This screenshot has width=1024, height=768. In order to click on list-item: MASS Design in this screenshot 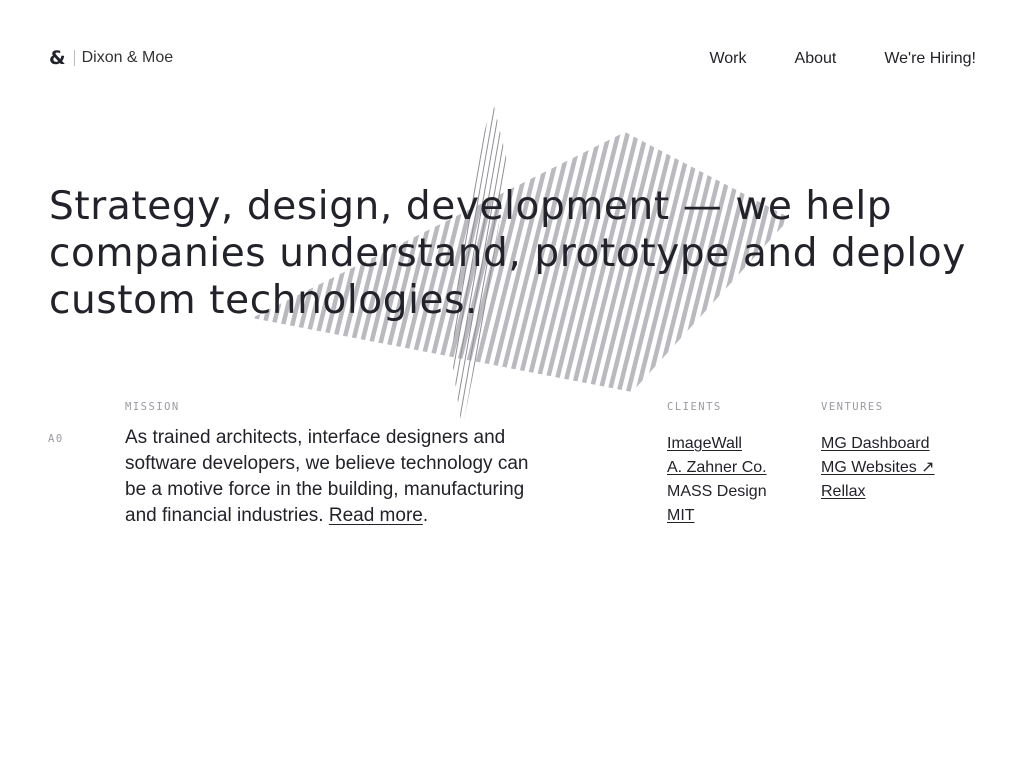, I will do `click(717, 492)`.